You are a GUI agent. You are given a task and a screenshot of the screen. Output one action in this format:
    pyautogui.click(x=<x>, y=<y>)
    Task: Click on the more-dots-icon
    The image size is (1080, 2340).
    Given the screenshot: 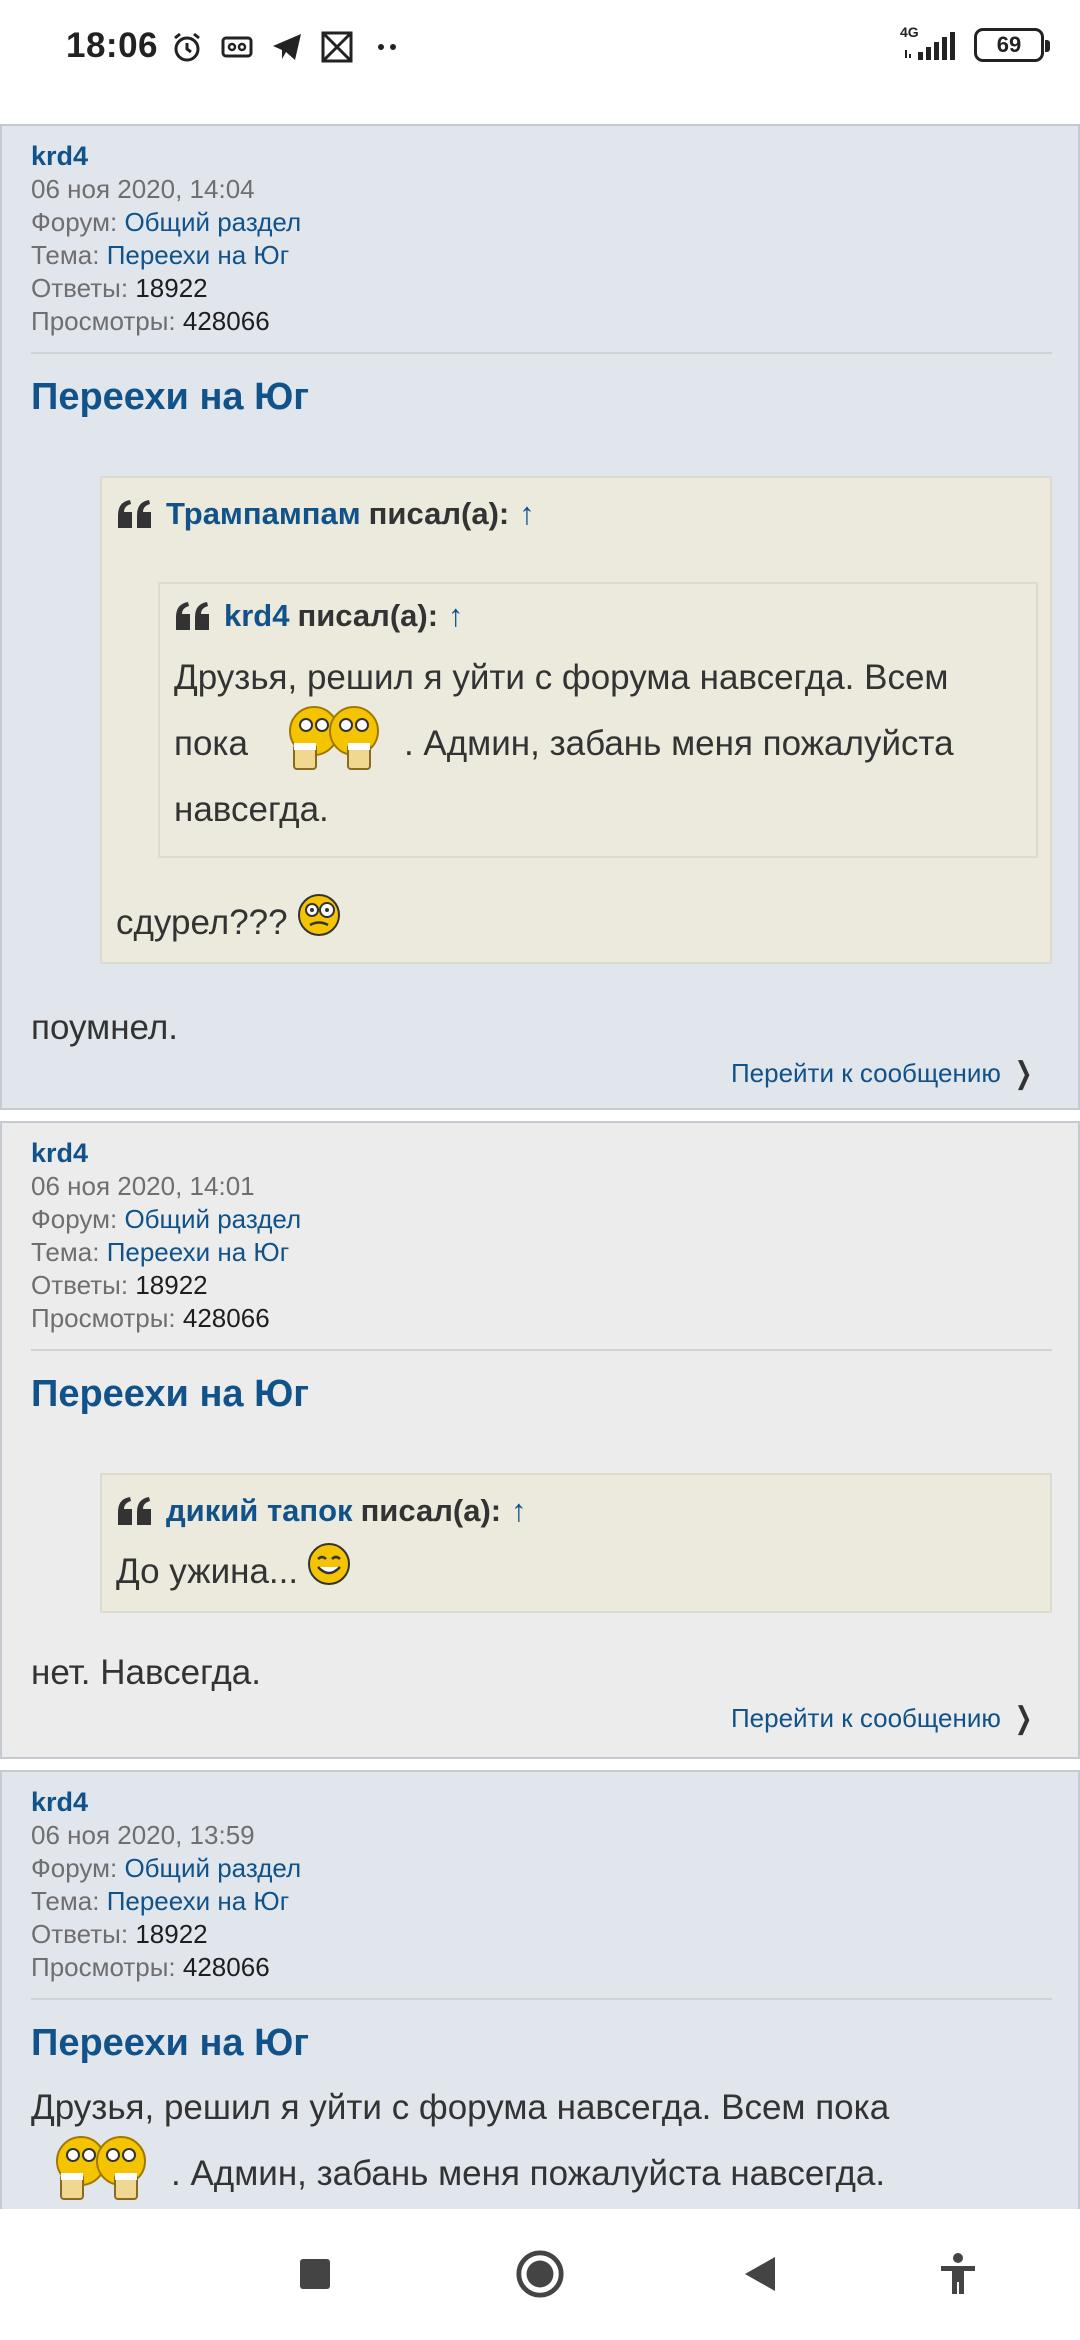 What is the action you would take?
    pyautogui.click(x=387, y=47)
    